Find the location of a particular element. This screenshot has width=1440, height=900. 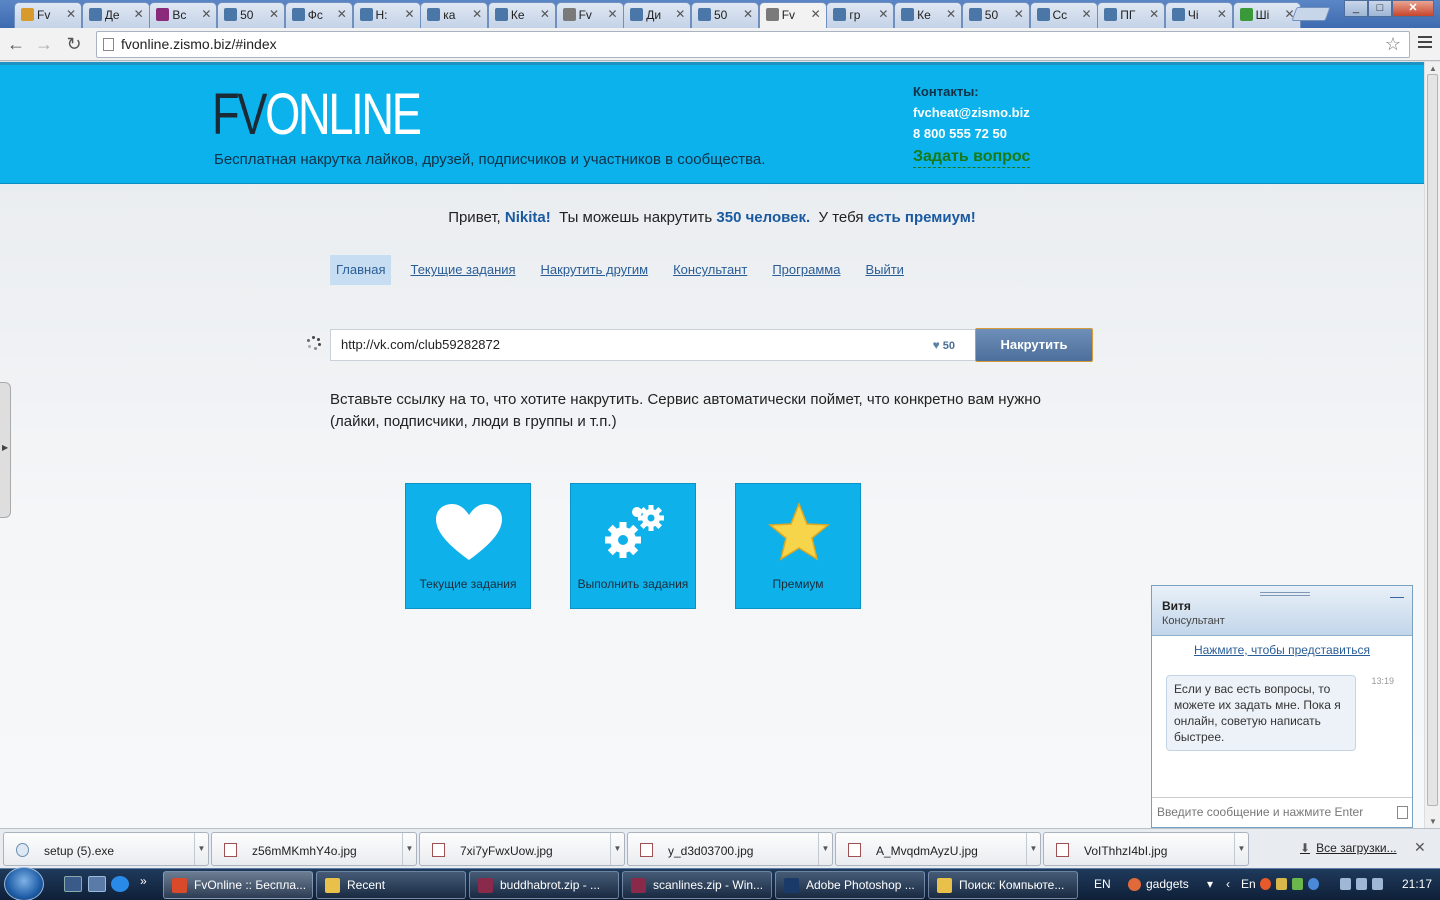

nav-current-tasks: Текущие задания is located at coordinates (462, 270).